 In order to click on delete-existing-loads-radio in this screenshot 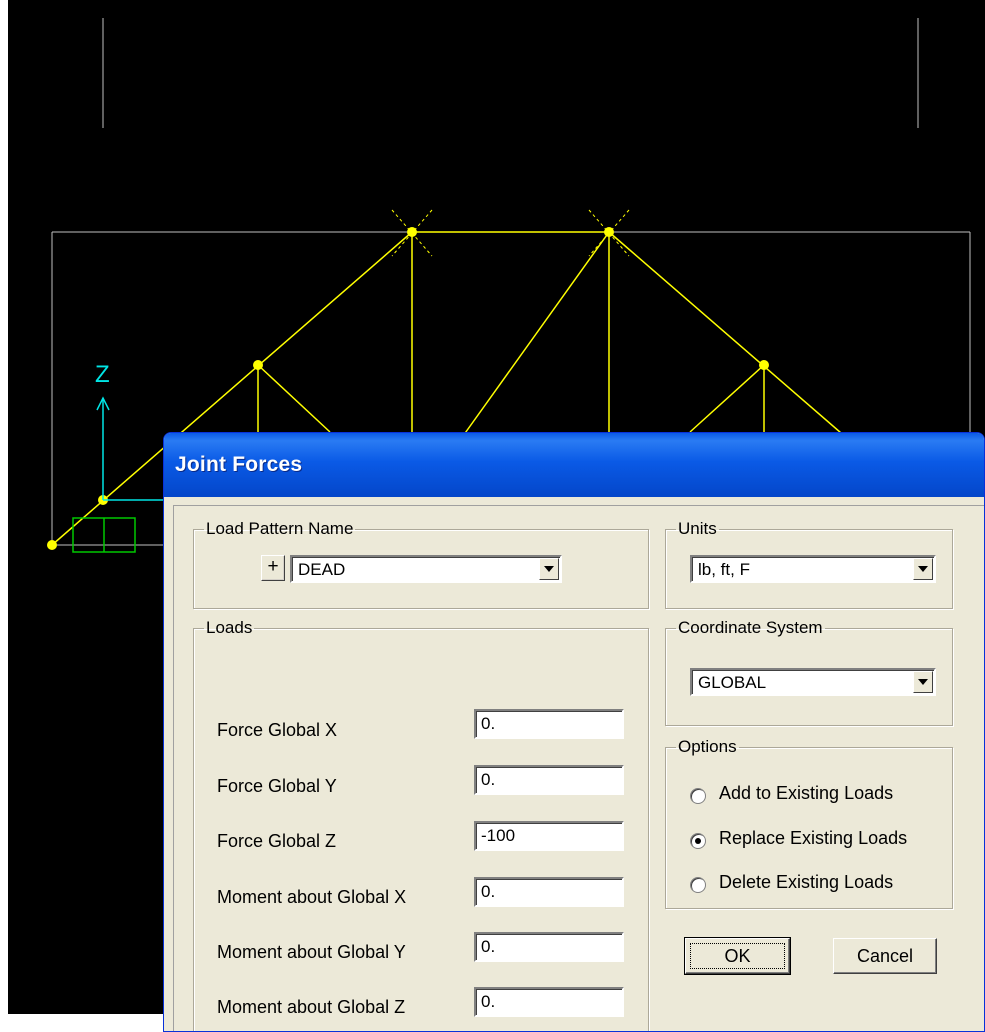, I will do `click(698, 885)`.